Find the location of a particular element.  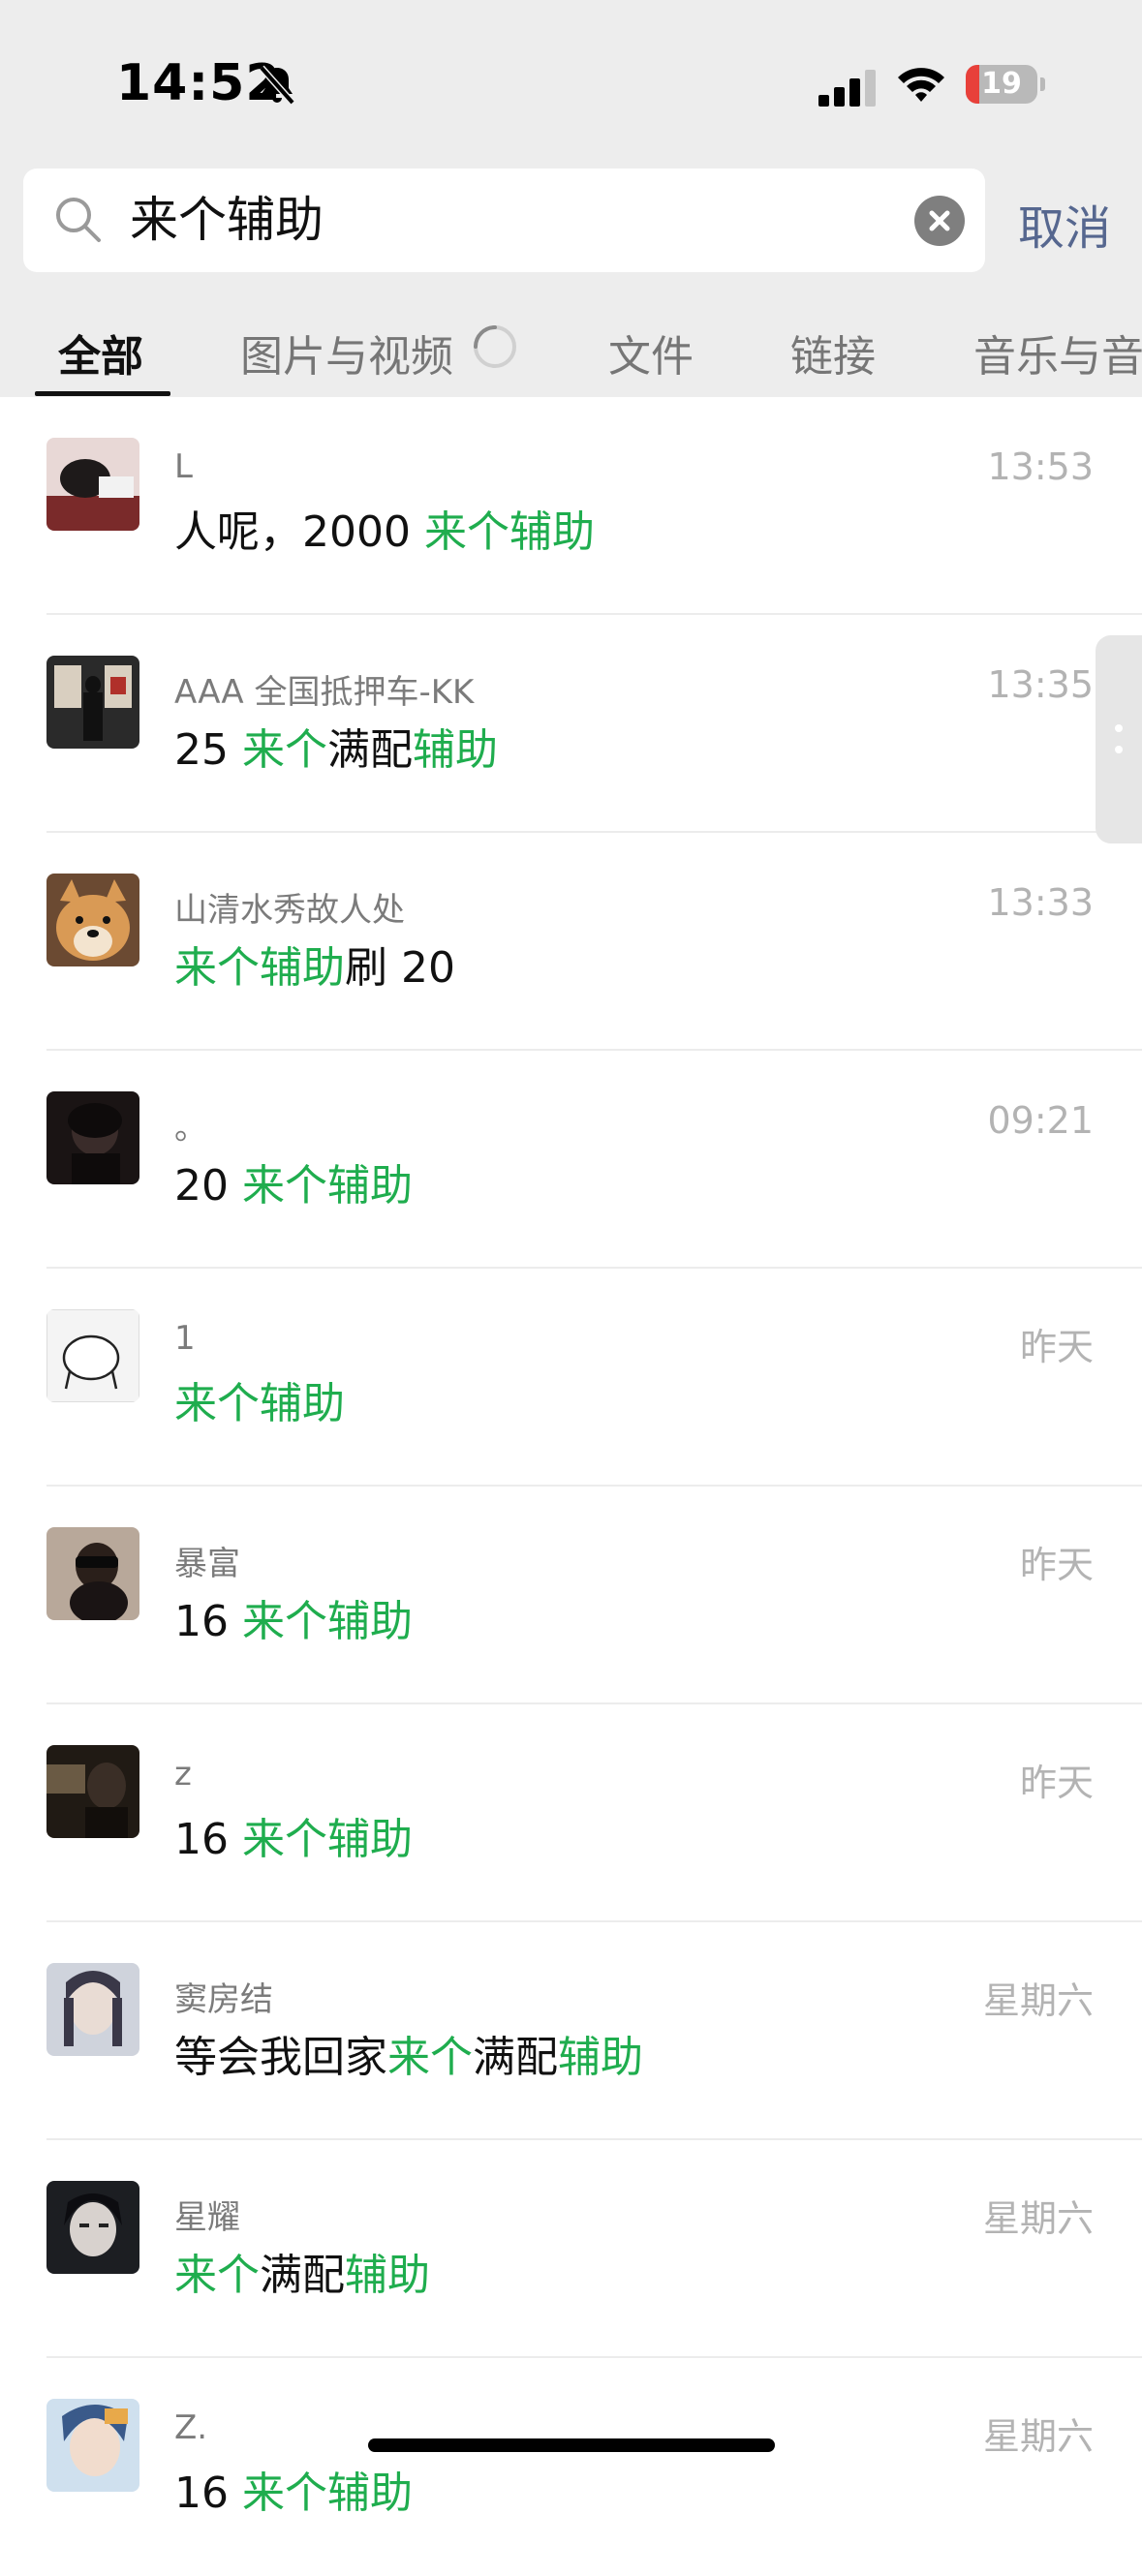

bell-muted-icon is located at coordinates (277, 85).